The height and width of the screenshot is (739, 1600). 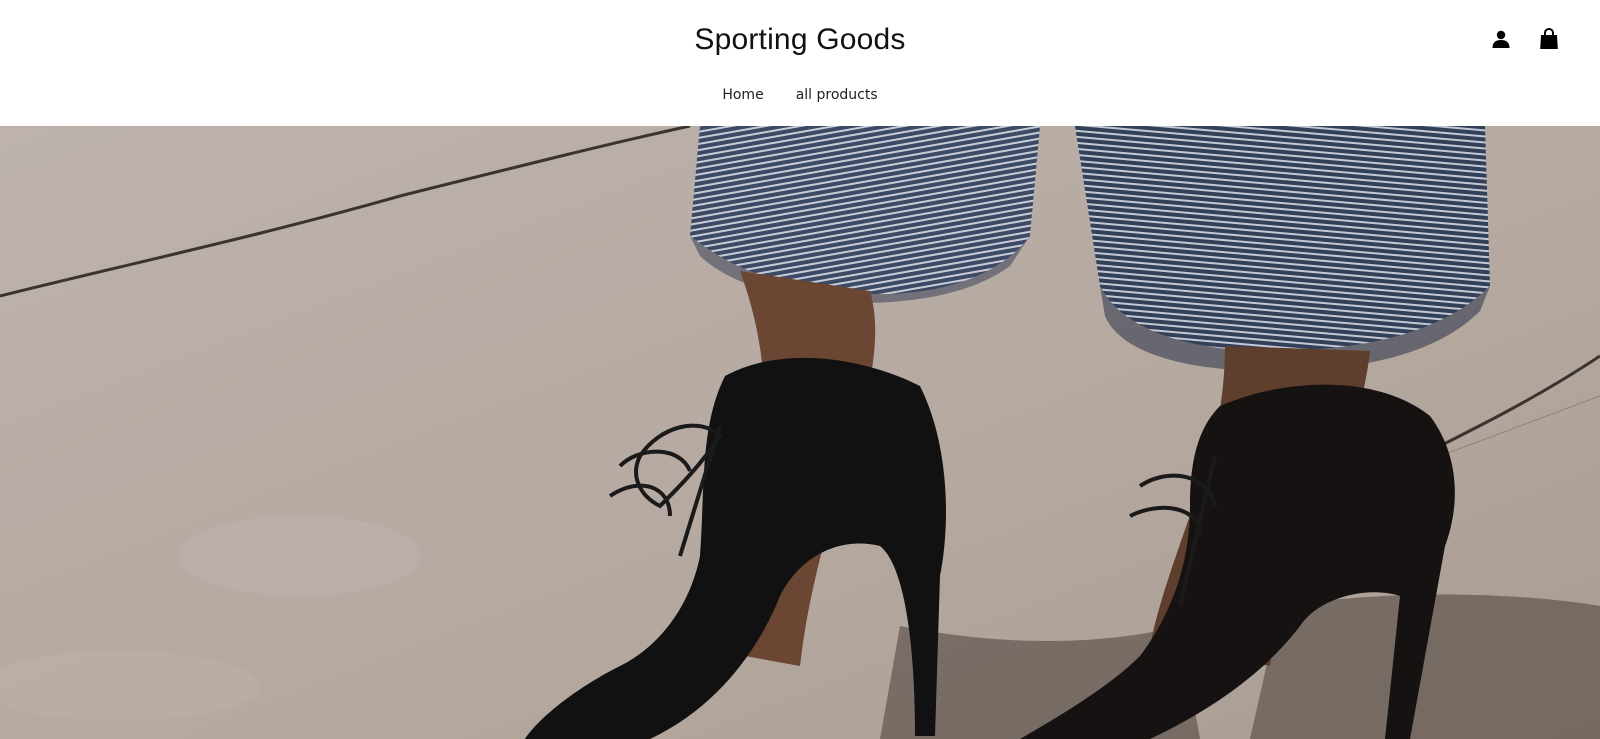 I want to click on account-icon, so click(x=1501, y=39).